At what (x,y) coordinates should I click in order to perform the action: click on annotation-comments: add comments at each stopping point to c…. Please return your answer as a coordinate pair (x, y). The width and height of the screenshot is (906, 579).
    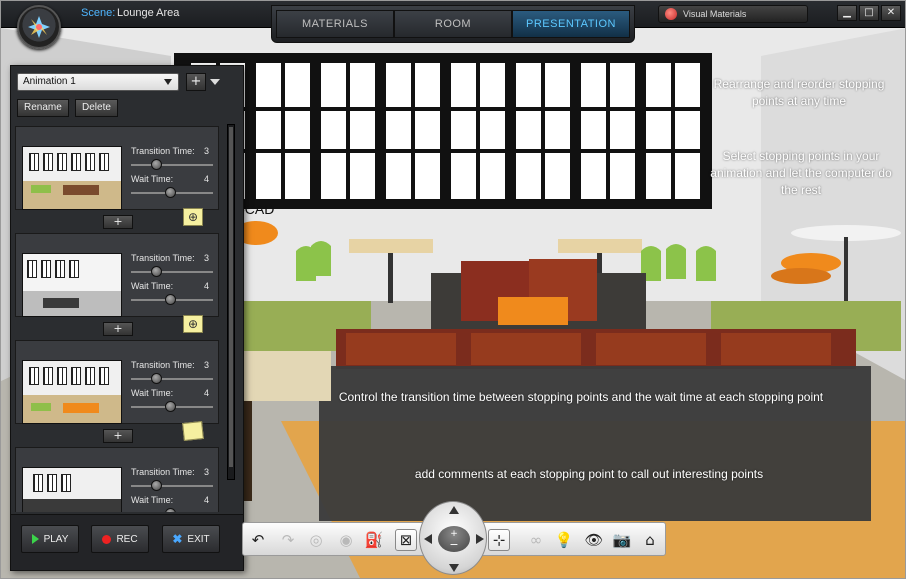
    Looking at the image, I should click on (589, 474).